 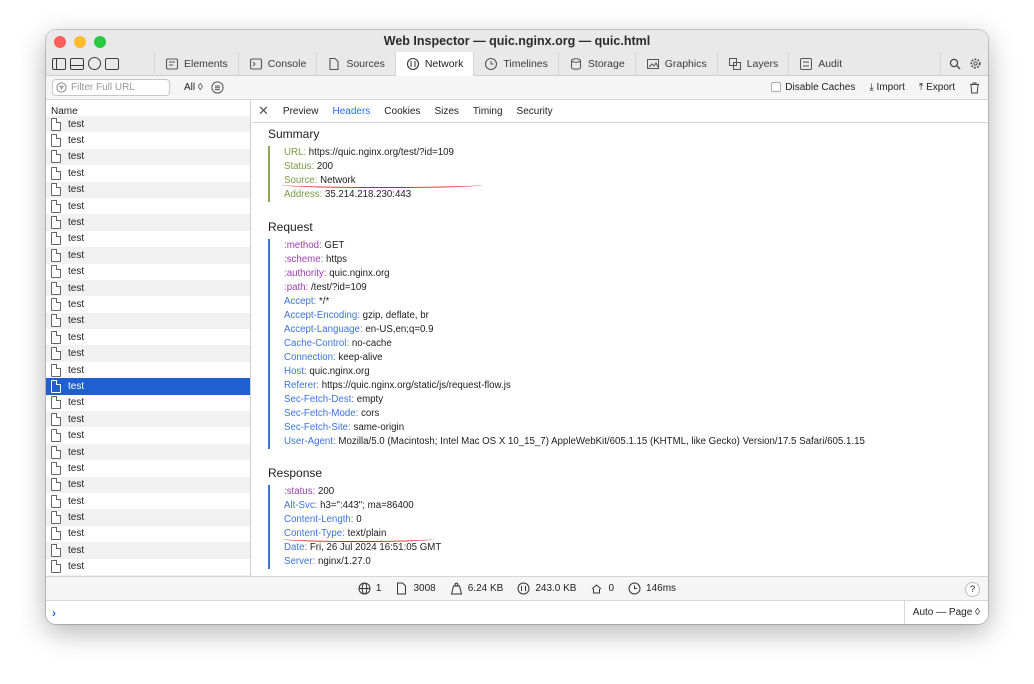 I want to click on resources-icon, so click(x=523, y=588).